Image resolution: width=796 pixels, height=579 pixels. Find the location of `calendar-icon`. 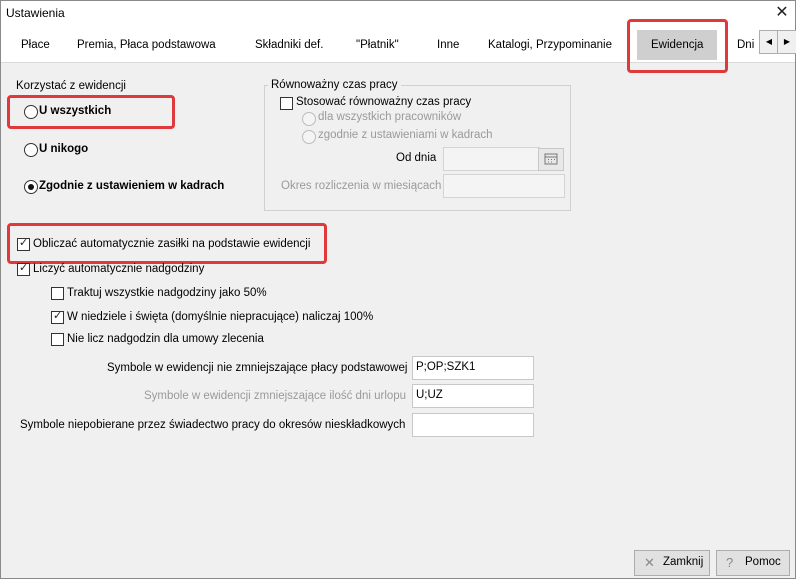

calendar-icon is located at coordinates (551, 159).